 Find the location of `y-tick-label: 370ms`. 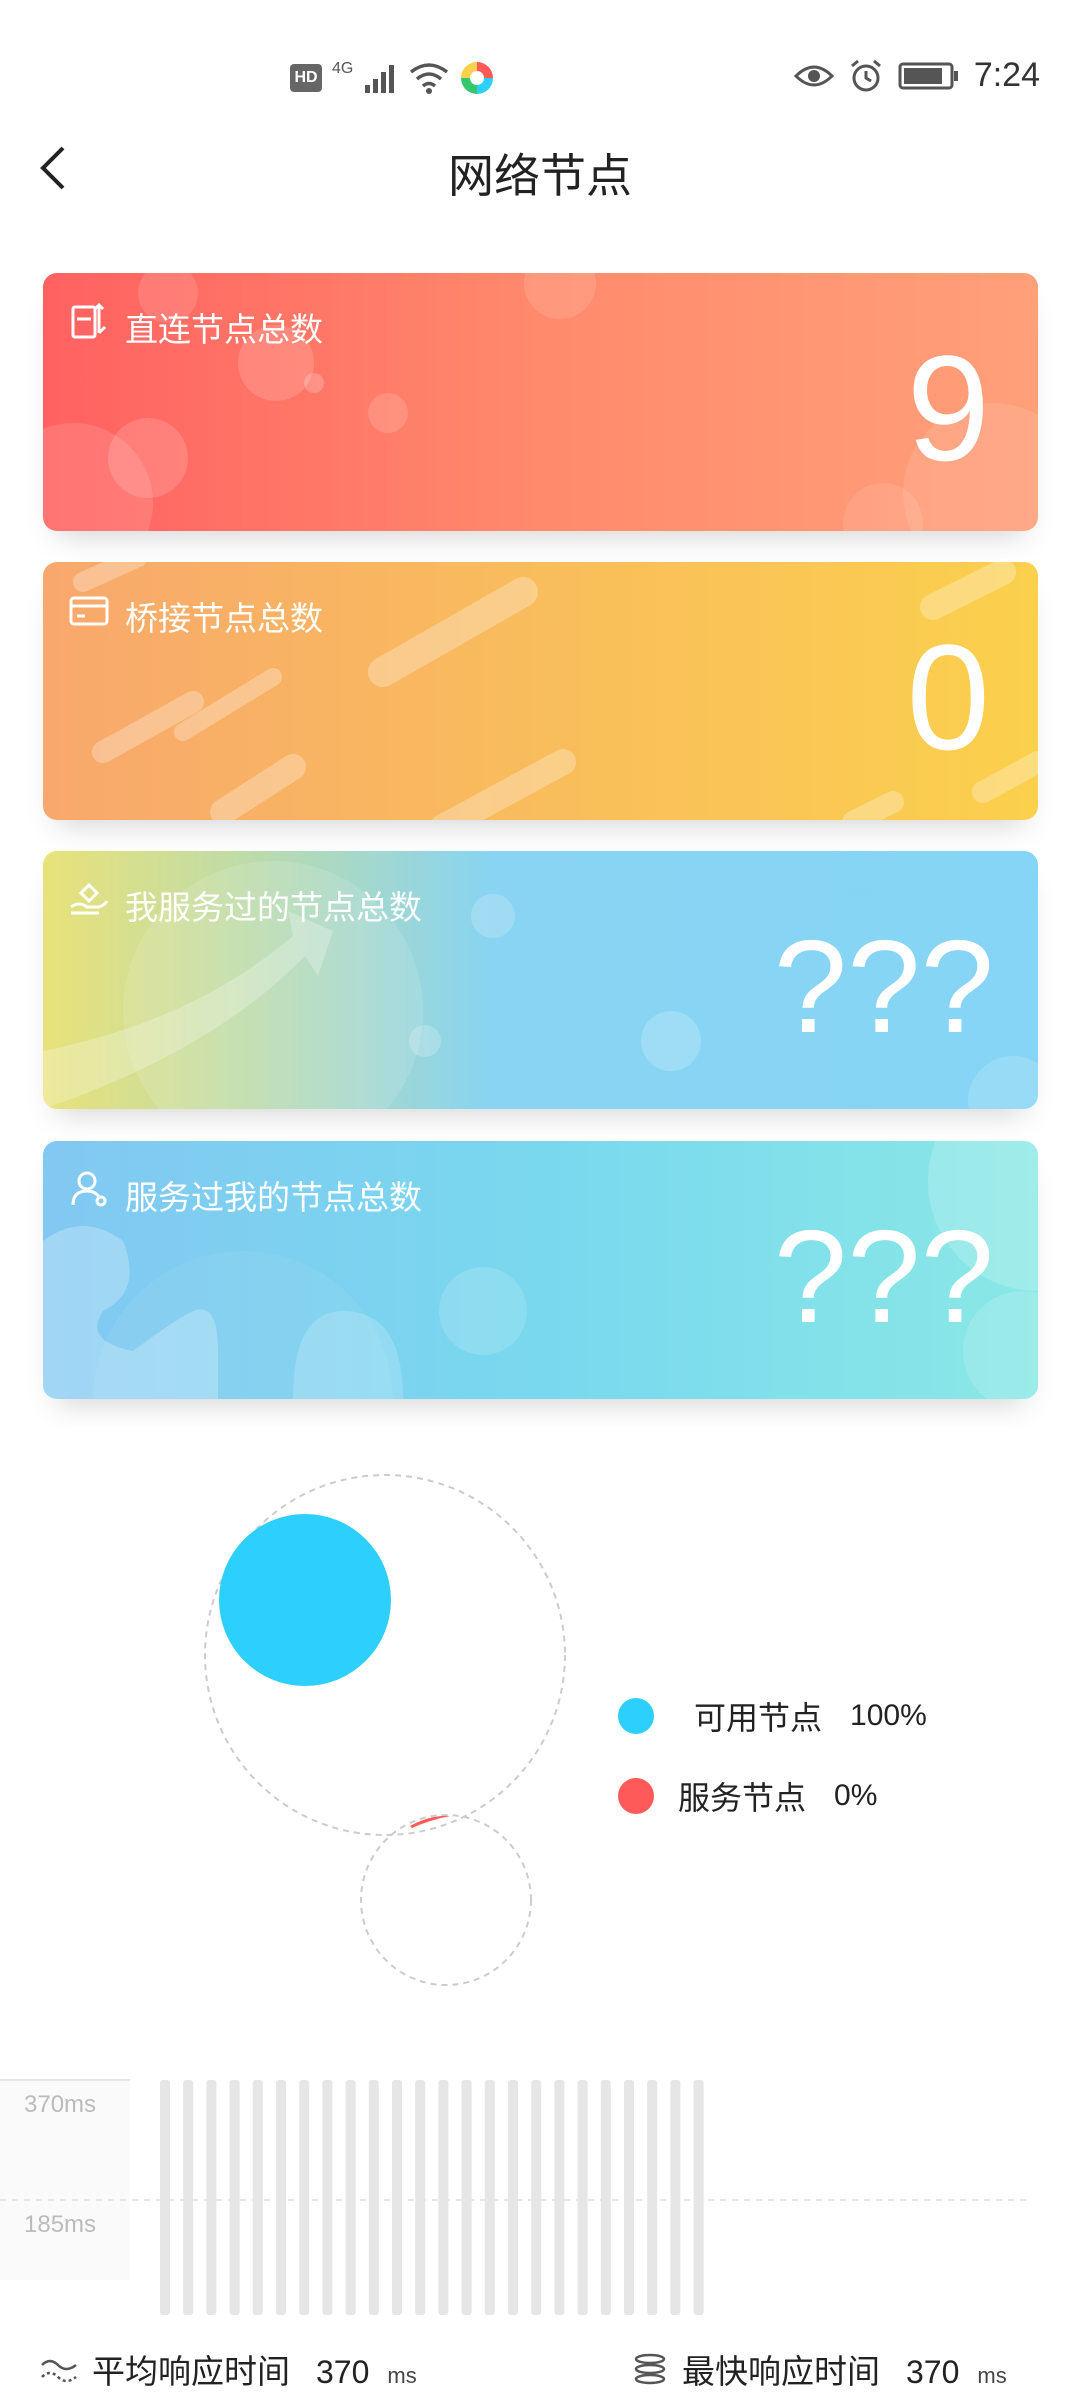

y-tick-label: 370ms is located at coordinates (60, 2104).